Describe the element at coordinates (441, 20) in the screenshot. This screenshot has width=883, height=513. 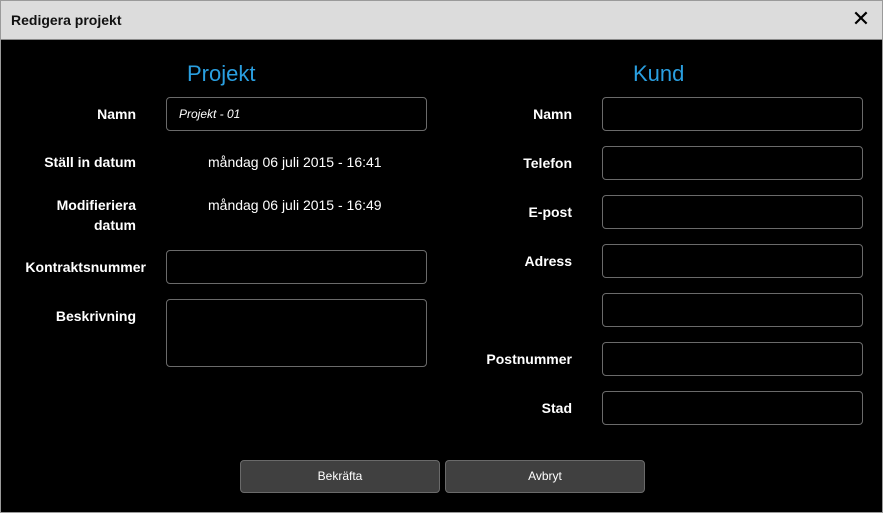
I see `dialog-titlebar: Redigera projekt ✕` at that location.